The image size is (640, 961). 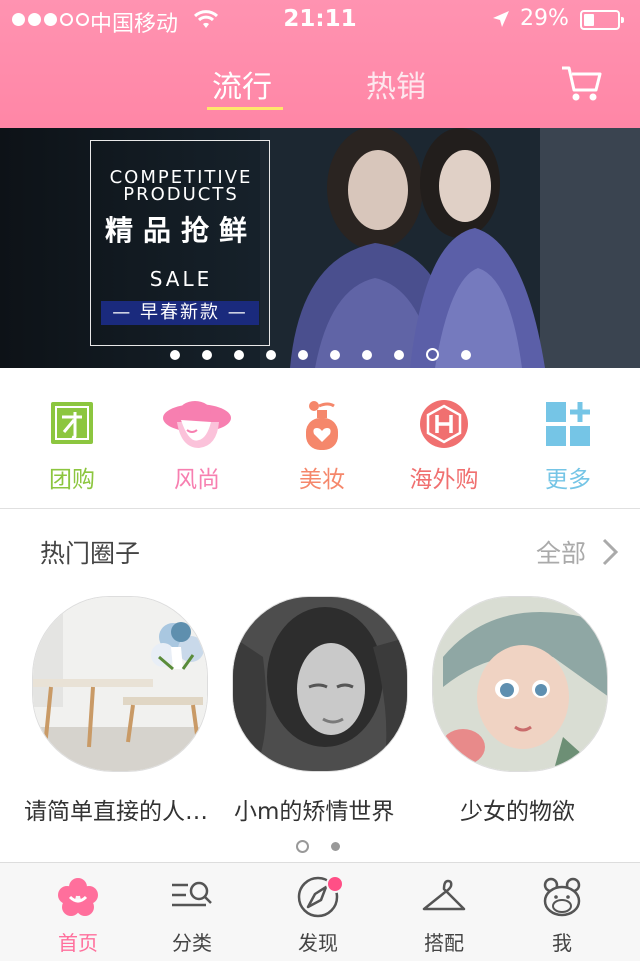 What do you see at coordinates (610, 552) in the screenshot?
I see `chevron-right-icon` at bounding box center [610, 552].